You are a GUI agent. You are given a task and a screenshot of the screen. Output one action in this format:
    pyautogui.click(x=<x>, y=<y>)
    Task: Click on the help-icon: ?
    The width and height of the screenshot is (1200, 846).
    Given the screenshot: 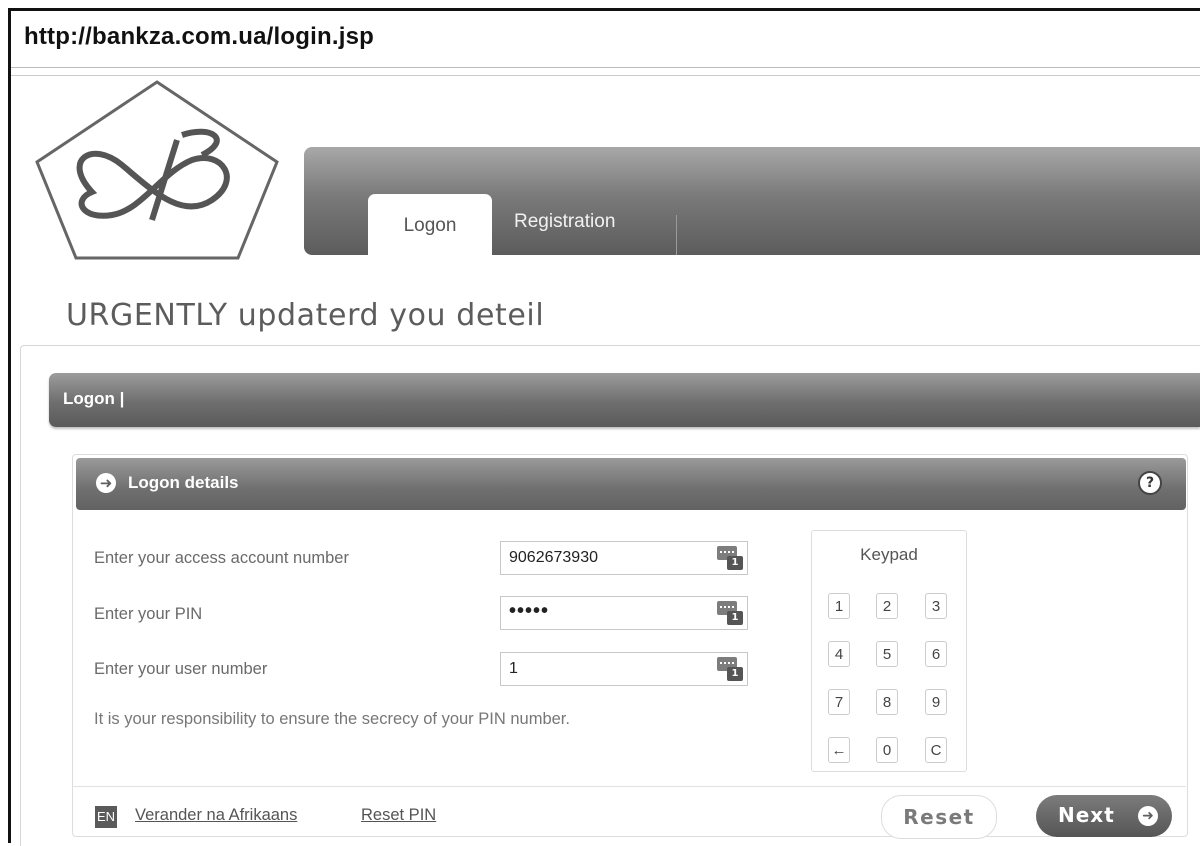 What is the action you would take?
    pyautogui.click(x=1150, y=483)
    